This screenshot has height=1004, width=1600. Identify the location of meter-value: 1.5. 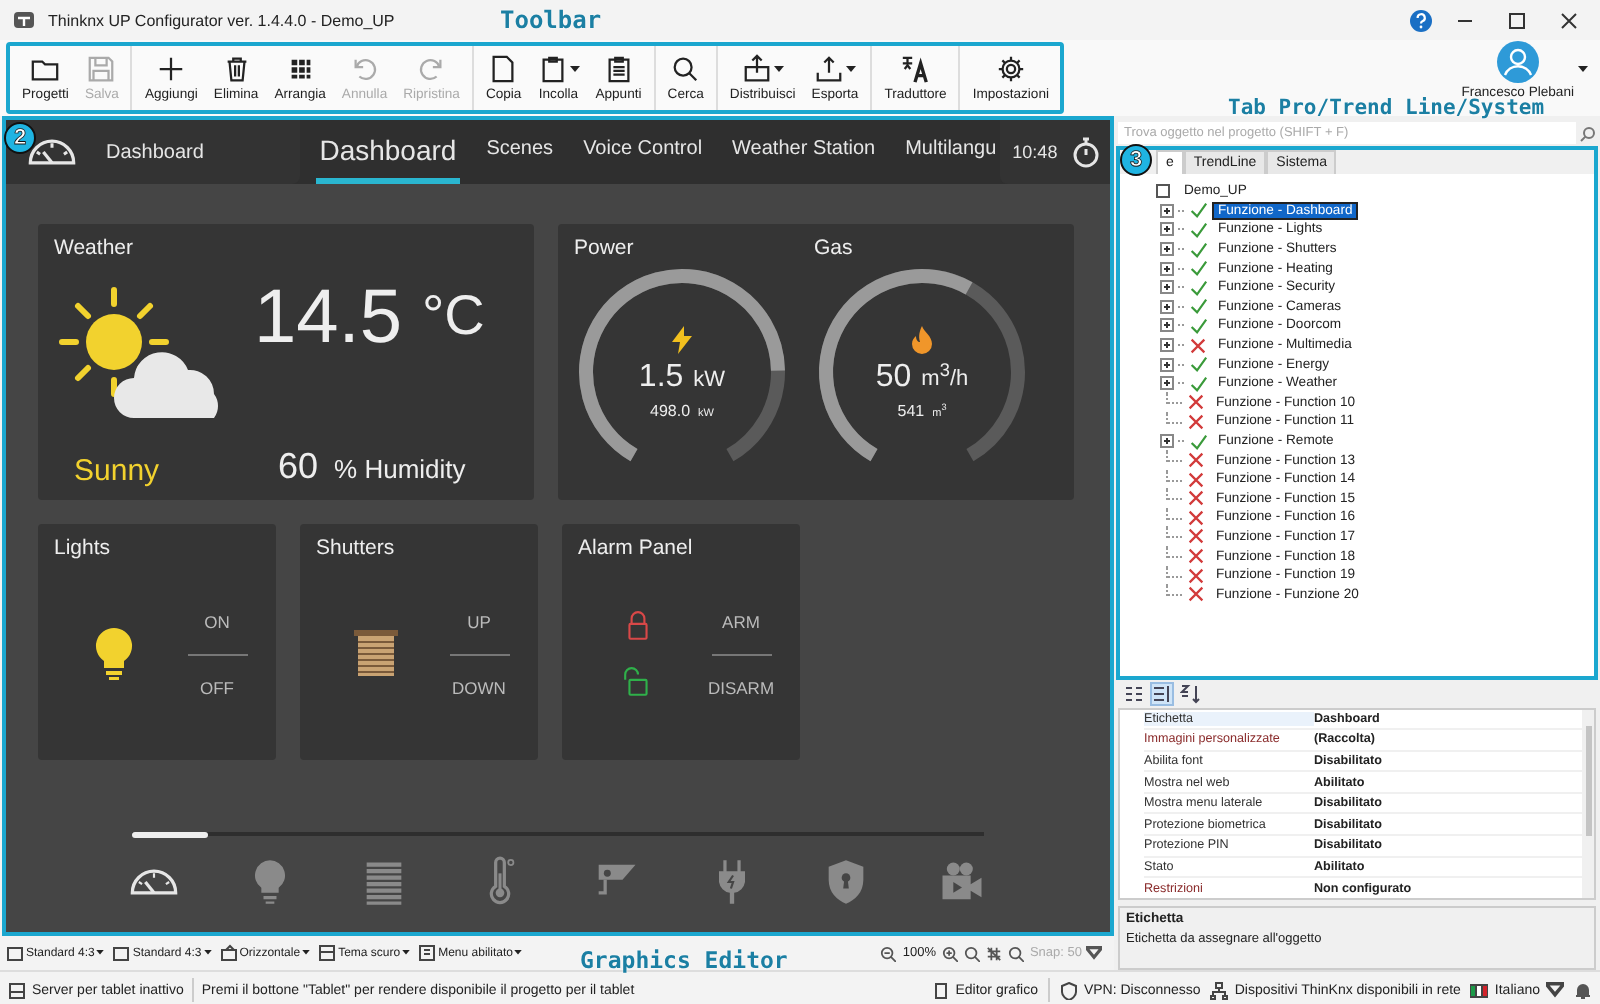
(661, 377).